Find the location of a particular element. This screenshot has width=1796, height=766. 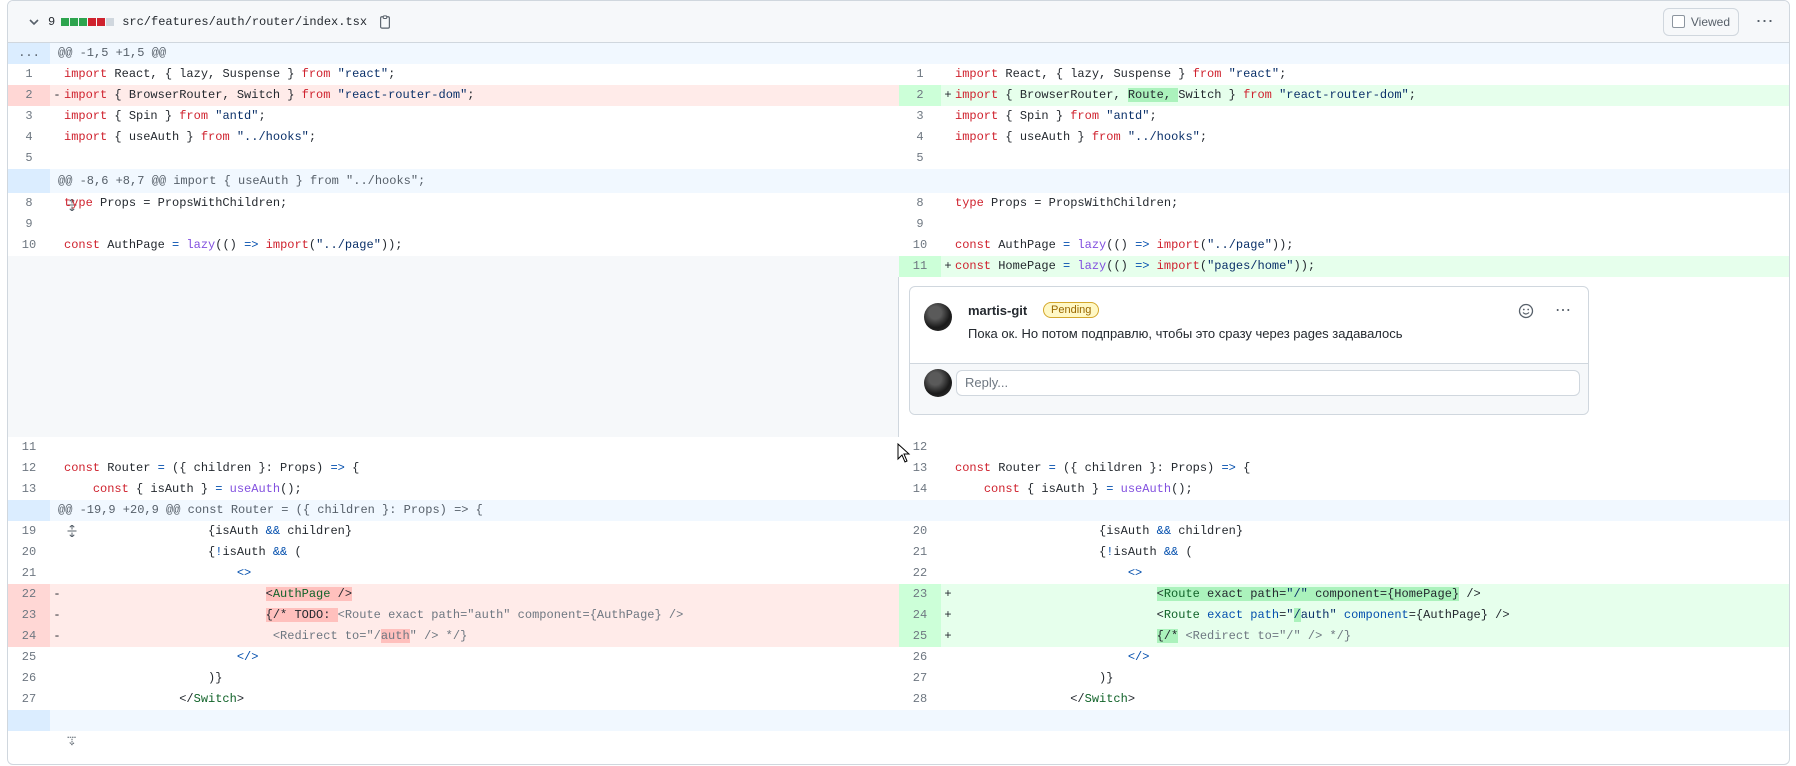

smiley-icon is located at coordinates (1527, 312).